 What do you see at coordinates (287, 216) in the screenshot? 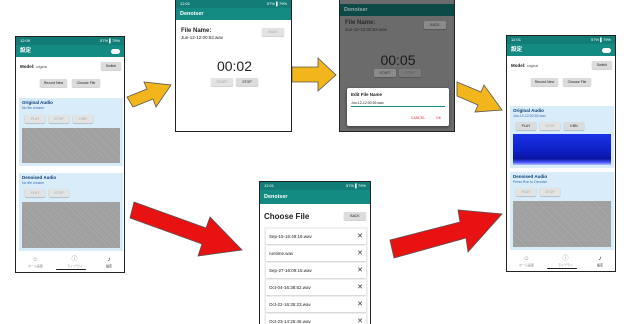
I see `choose-file-title: Choose File` at bounding box center [287, 216].